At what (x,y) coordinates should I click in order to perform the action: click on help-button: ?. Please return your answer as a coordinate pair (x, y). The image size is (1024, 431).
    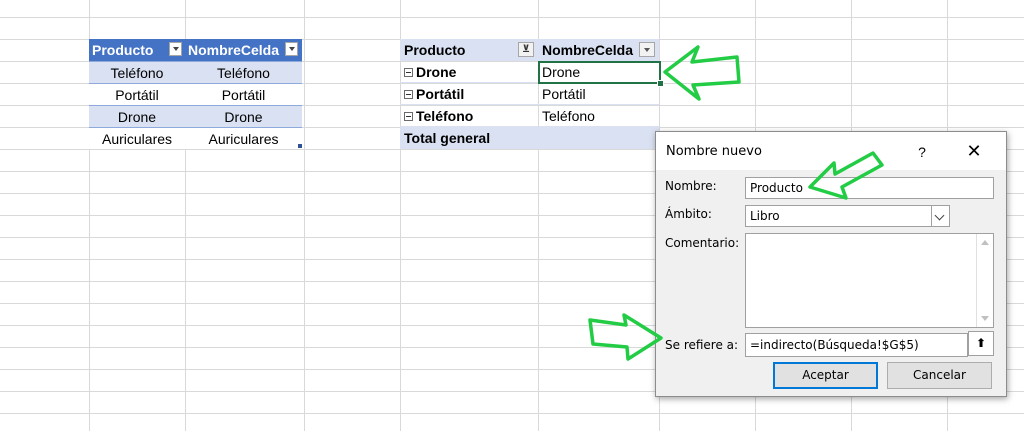
    Looking at the image, I should click on (922, 152).